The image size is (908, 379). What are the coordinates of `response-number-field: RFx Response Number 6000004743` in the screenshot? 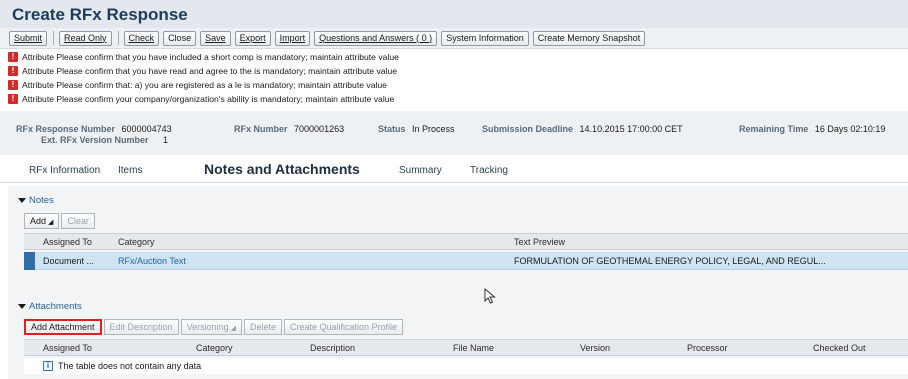 It's located at (94, 129).